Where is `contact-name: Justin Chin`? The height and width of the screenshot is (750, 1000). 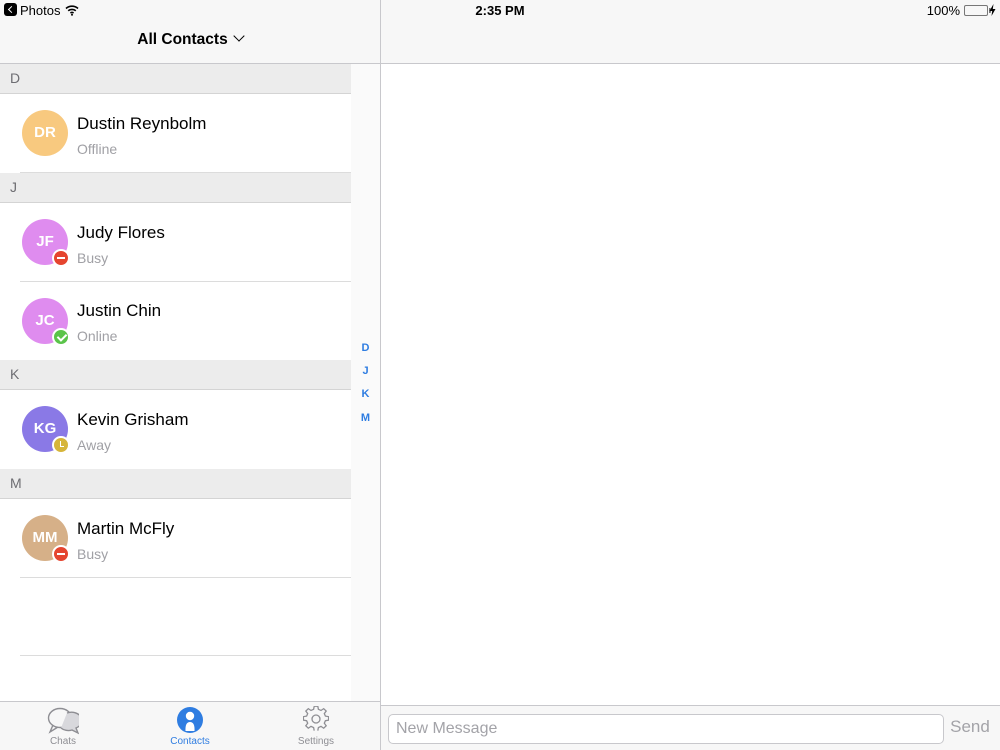
contact-name: Justin Chin is located at coordinates (119, 310).